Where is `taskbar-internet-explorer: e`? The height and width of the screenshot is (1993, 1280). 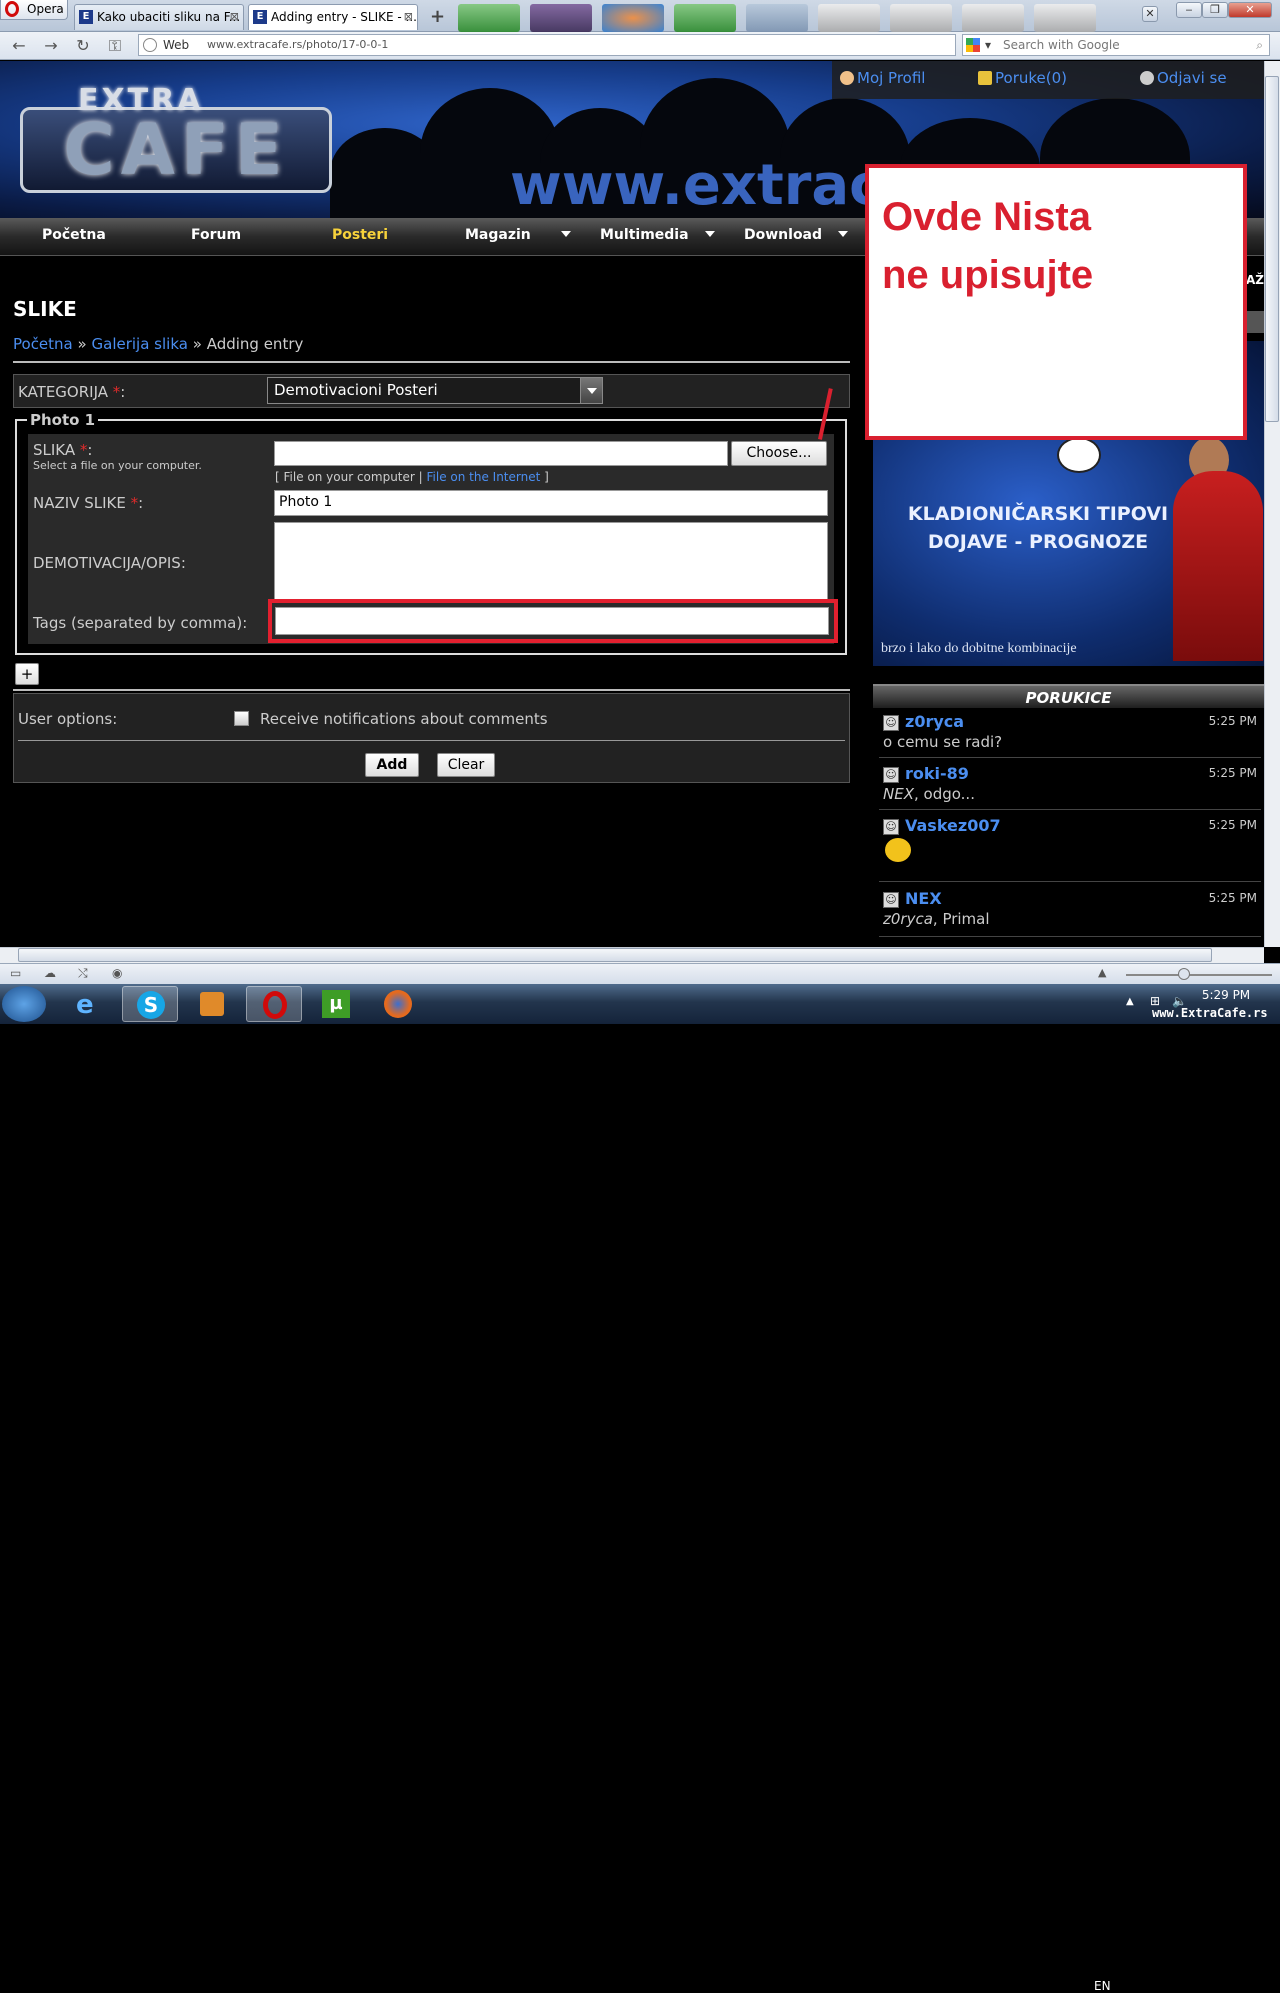 taskbar-internet-explorer: e is located at coordinates (90, 1004).